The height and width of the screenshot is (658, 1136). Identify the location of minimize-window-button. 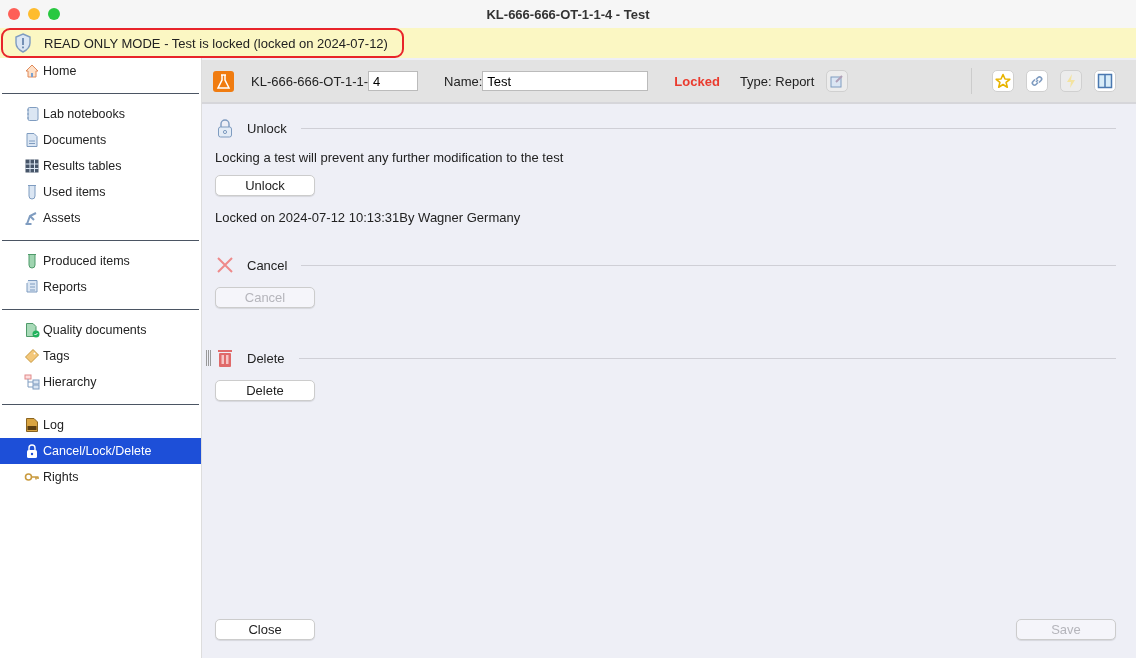
(34, 14).